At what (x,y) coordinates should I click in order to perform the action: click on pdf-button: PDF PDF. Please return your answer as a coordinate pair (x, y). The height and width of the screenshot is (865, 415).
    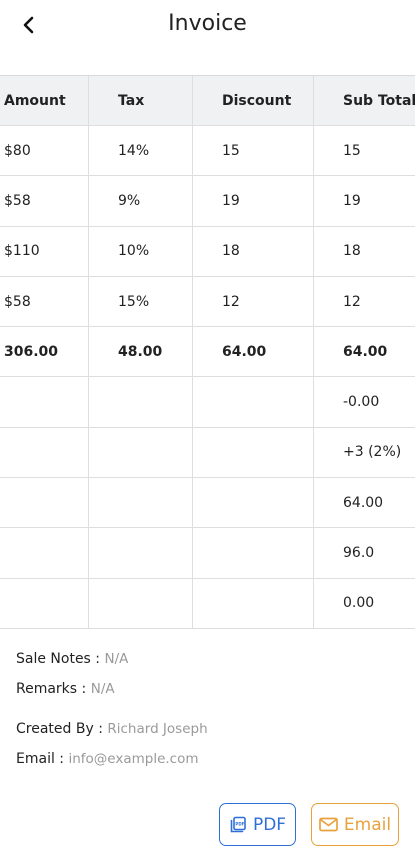
    Looking at the image, I should click on (257, 824).